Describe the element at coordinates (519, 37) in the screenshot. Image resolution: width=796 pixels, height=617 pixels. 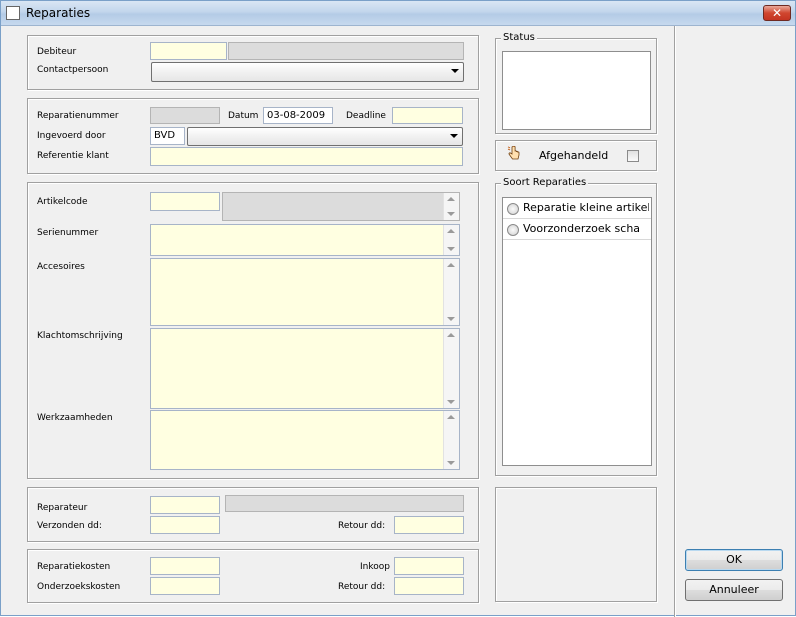
I see `status-legend: Status` at that location.